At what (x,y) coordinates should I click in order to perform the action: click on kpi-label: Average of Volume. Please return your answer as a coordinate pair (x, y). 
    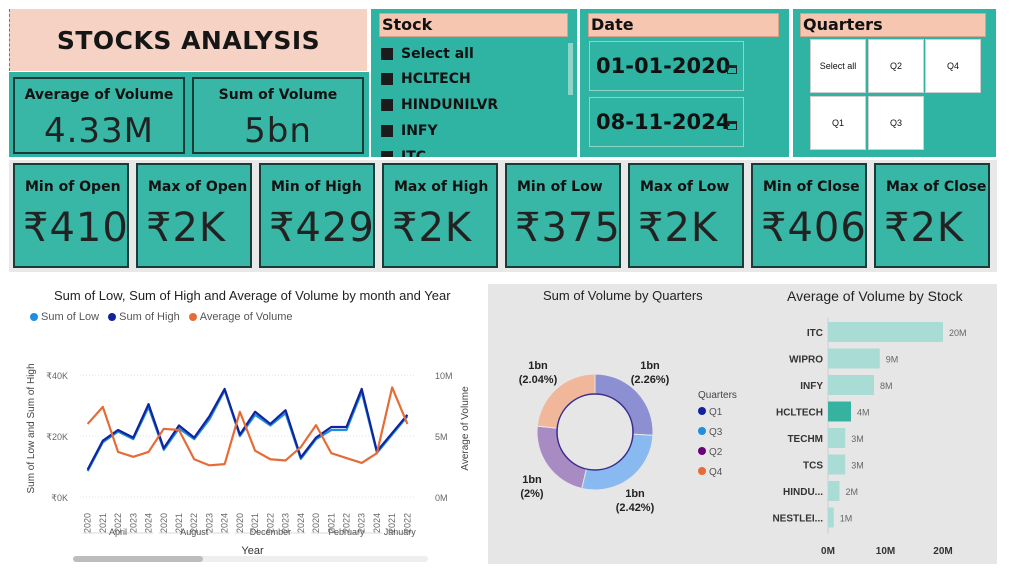
    Looking at the image, I should click on (99, 95).